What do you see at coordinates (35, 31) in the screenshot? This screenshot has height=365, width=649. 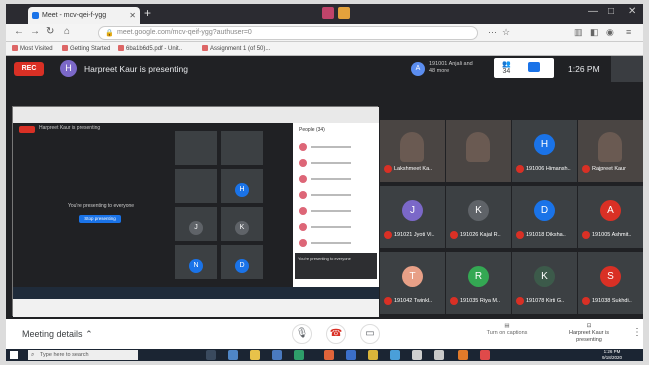 I see `forward-arrow-icon: →` at bounding box center [35, 31].